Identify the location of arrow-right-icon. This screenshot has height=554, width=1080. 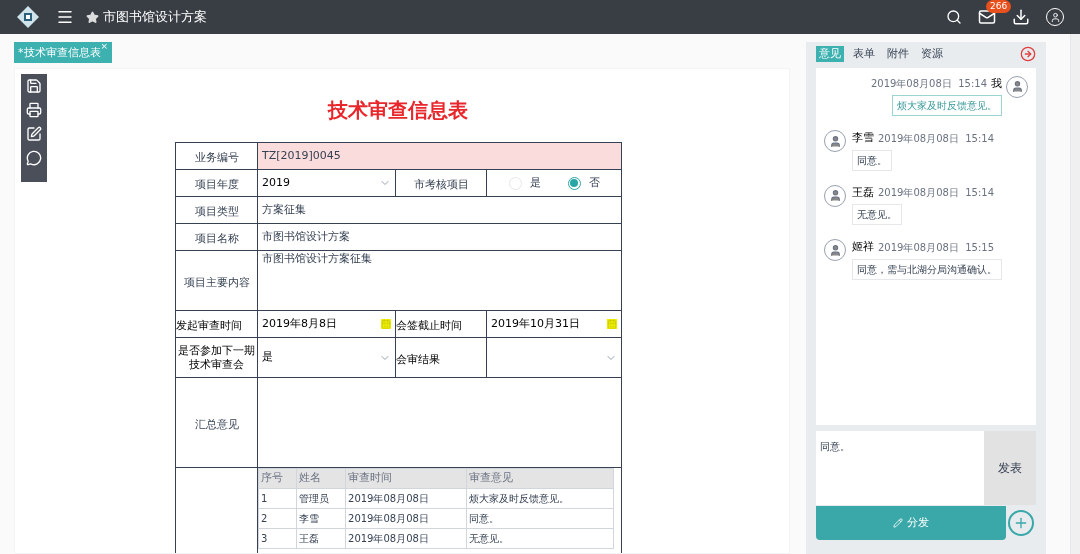
(1028, 53).